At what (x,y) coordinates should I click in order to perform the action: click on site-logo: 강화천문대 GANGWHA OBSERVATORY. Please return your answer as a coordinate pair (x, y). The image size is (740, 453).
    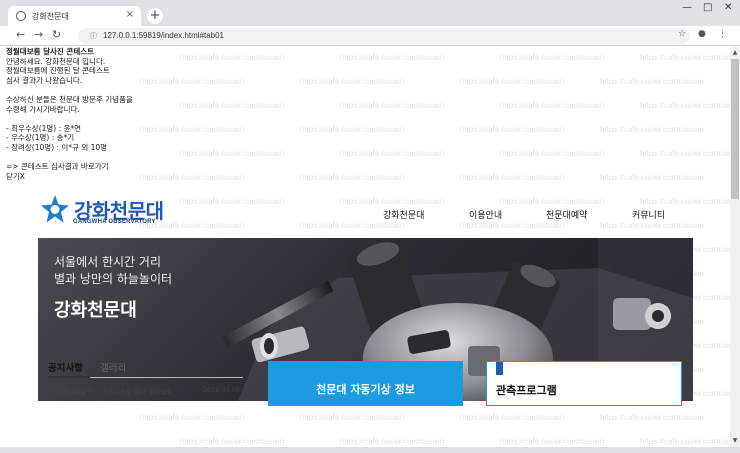
    Looking at the image, I should click on (102, 209).